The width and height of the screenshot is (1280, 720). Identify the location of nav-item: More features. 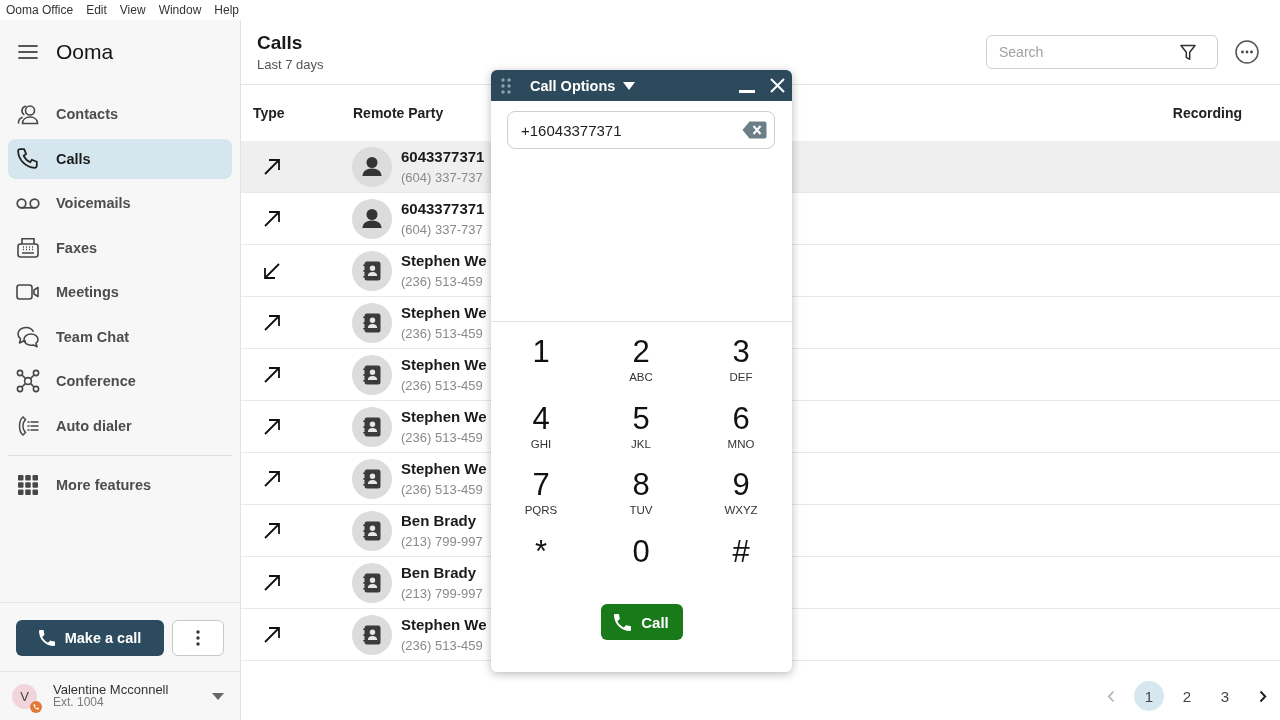
(120, 485).